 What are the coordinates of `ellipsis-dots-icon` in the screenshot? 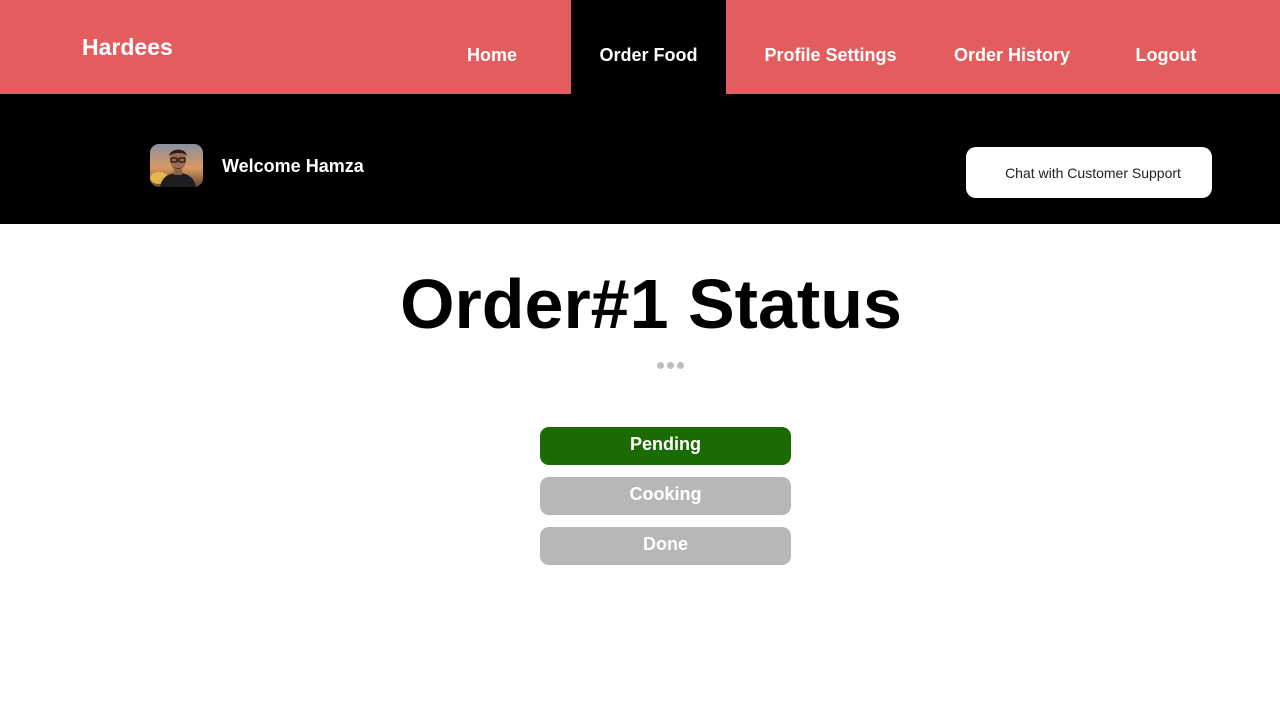 It's located at (671, 366).